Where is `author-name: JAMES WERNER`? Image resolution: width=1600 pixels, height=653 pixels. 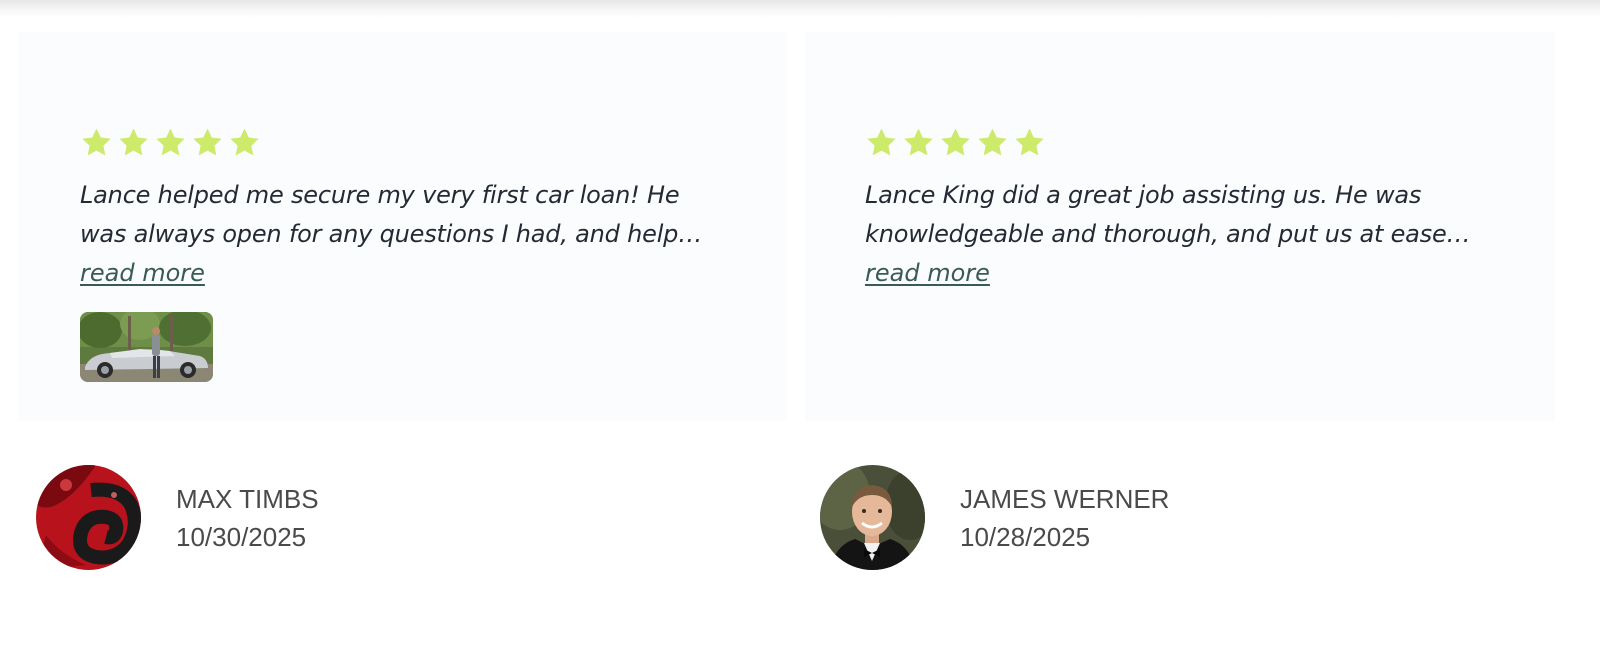 author-name: JAMES WERNER is located at coordinates (1065, 498).